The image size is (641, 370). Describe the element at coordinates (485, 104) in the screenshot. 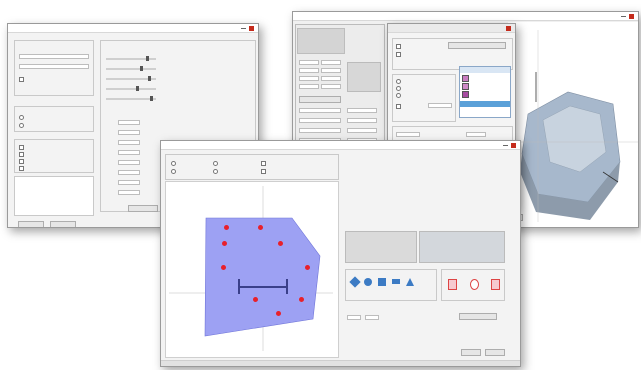

I see `dropdown-row-selected` at that location.